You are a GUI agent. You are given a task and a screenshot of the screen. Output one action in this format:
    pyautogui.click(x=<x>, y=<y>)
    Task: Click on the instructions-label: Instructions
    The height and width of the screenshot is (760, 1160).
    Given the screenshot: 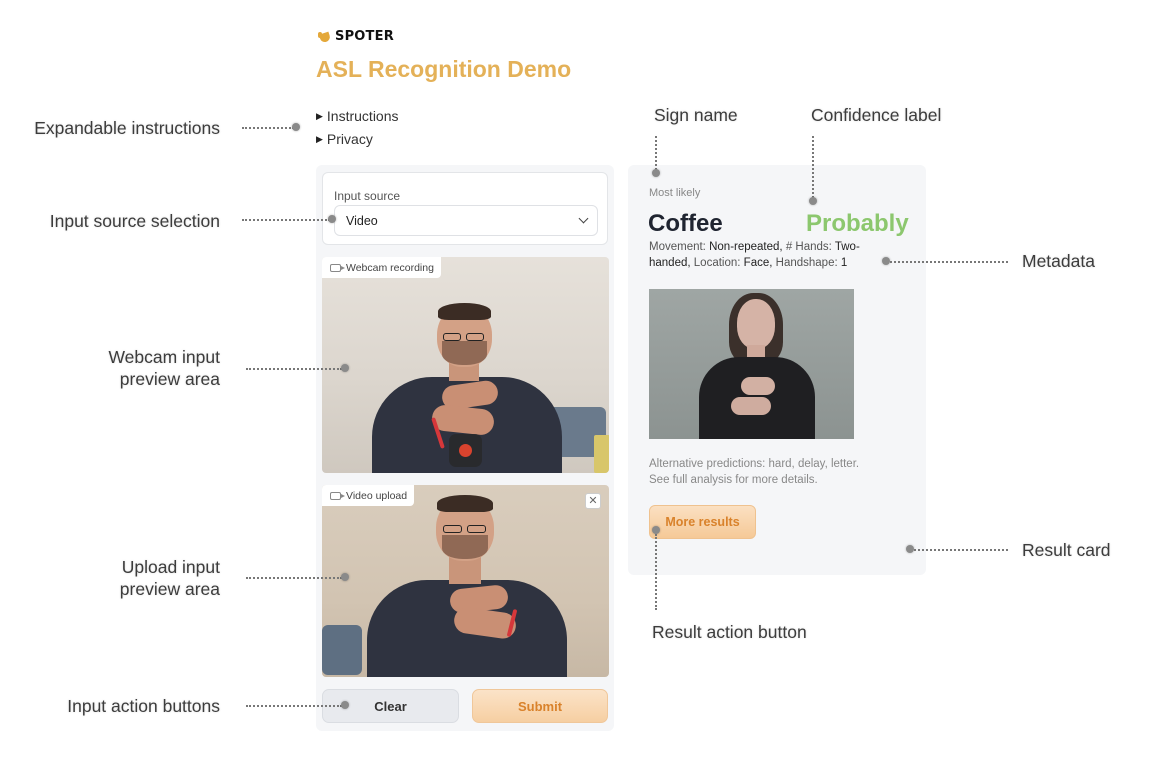 What is the action you would take?
    pyautogui.click(x=362, y=116)
    